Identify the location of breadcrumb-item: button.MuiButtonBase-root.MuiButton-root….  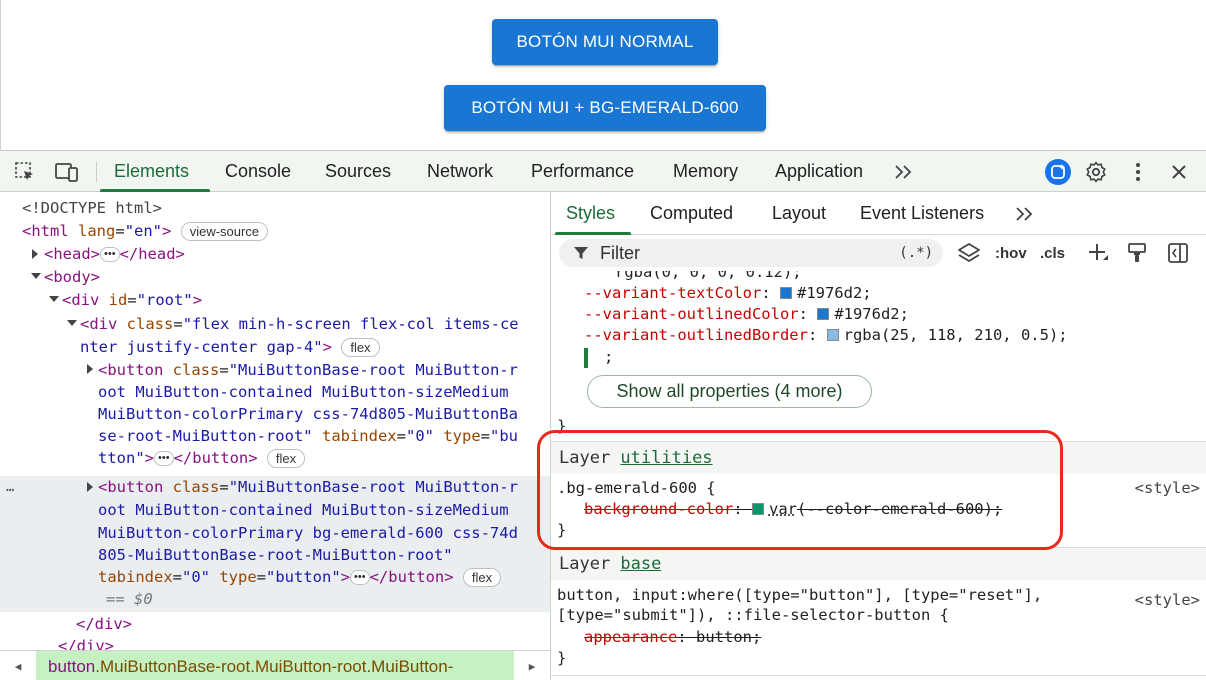
(275, 665).